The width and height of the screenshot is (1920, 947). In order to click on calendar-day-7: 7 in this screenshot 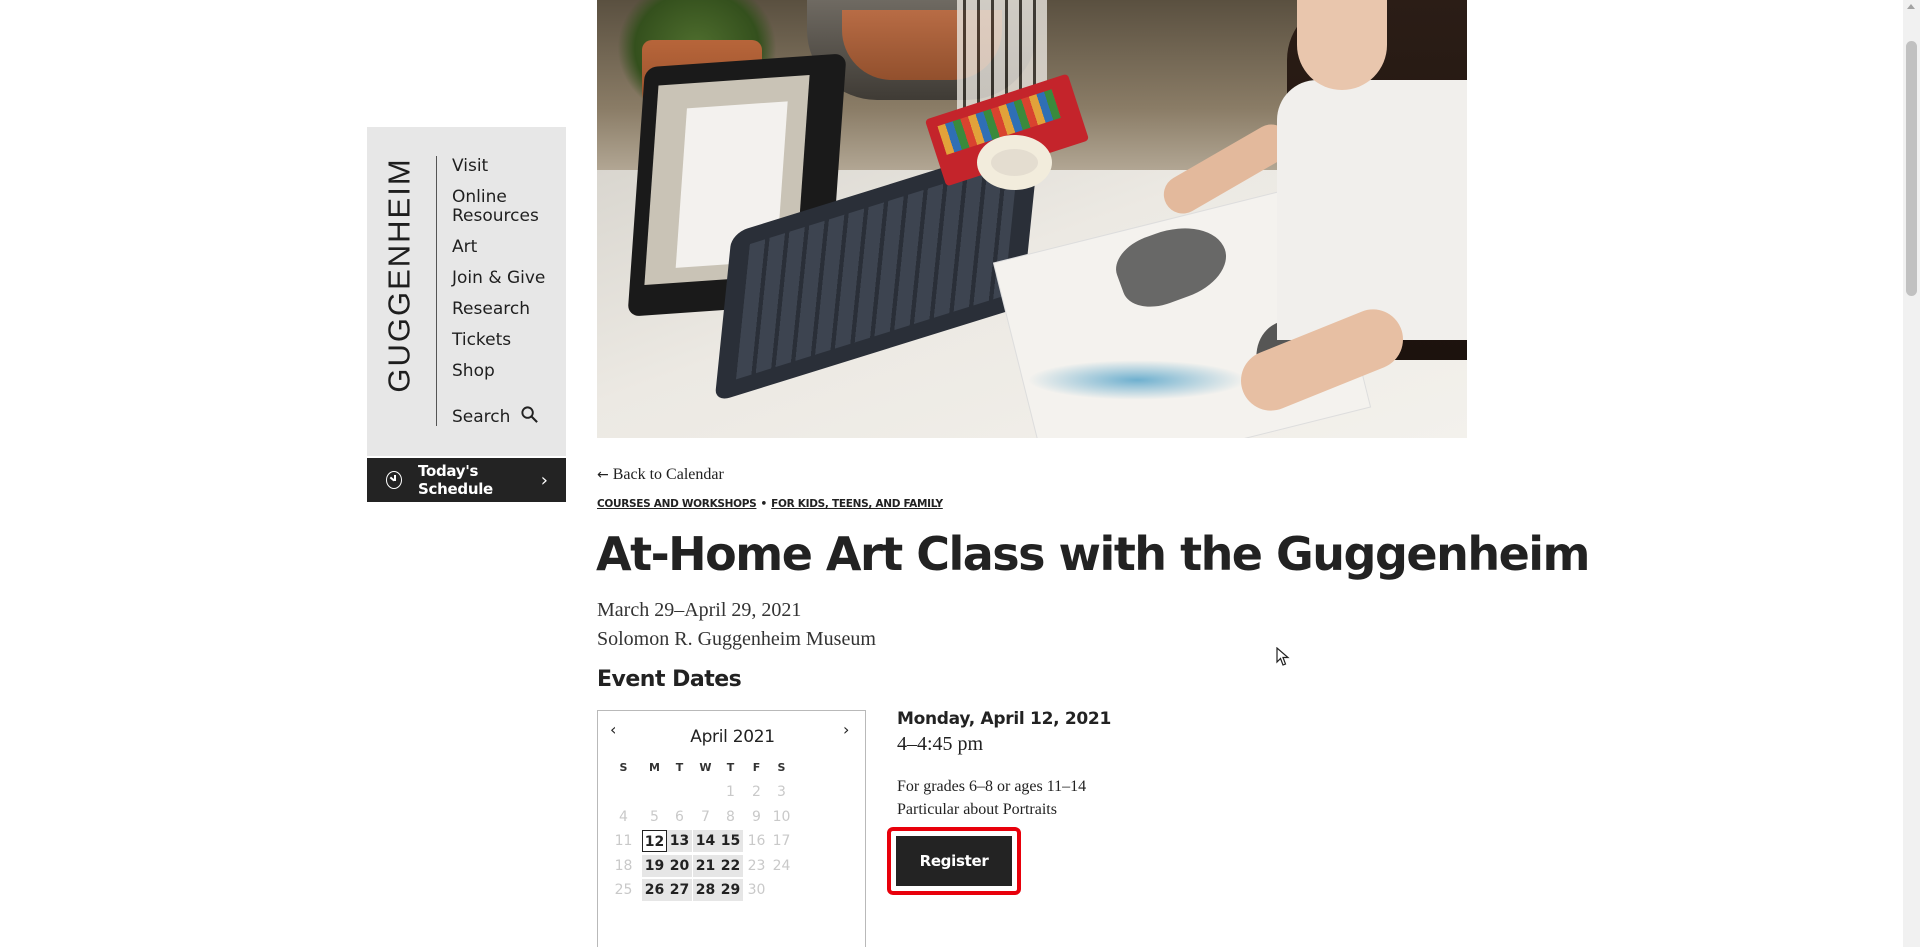, I will do `click(705, 817)`.